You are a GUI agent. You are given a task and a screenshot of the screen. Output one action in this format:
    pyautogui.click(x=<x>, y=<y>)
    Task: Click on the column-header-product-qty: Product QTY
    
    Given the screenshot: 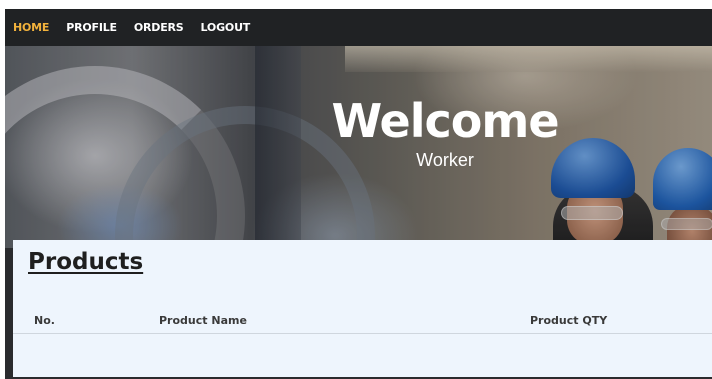 What is the action you would take?
    pyautogui.click(x=569, y=320)
    